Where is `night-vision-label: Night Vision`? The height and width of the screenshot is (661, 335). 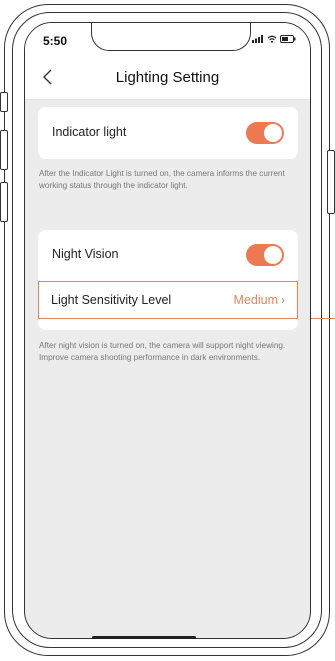
night-vision-label: Night Vision is located at coordinates (85, 254).